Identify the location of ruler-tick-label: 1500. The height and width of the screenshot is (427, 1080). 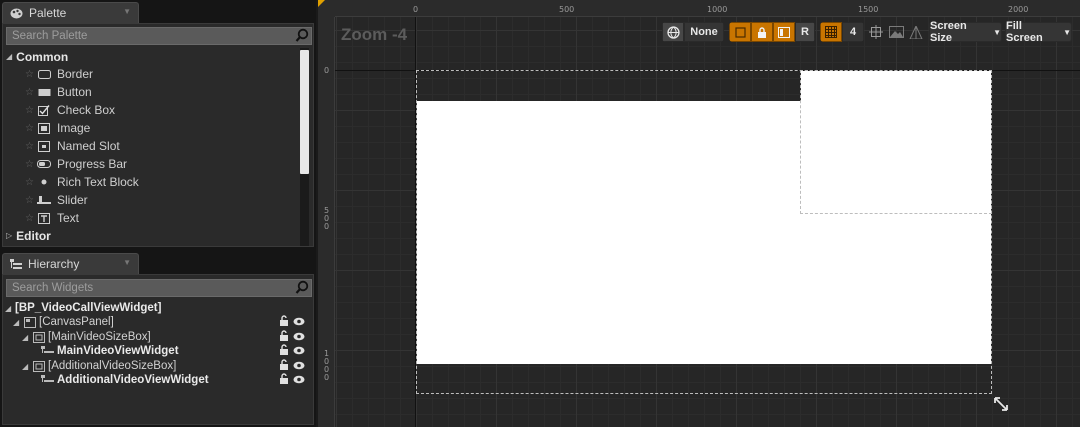
(868, 9).